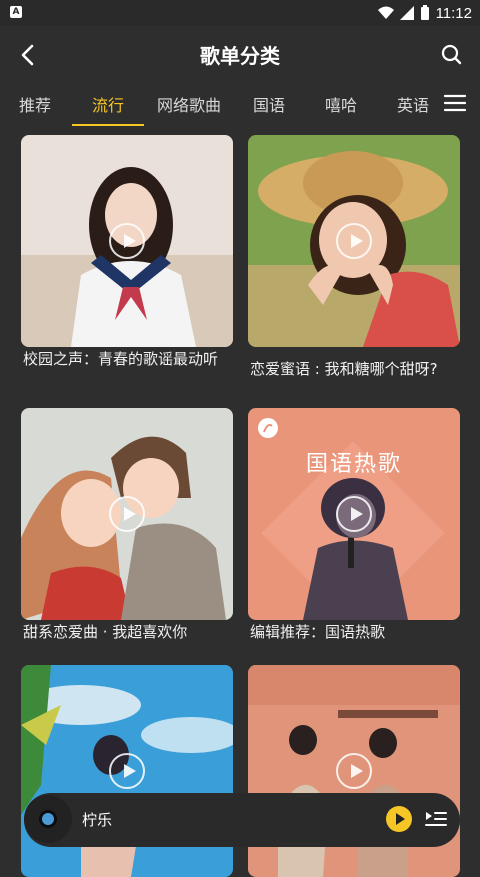  Describe the element at coordinates (240, 13) in the screenshot. I see `status-bar: A 11:12` at that location.